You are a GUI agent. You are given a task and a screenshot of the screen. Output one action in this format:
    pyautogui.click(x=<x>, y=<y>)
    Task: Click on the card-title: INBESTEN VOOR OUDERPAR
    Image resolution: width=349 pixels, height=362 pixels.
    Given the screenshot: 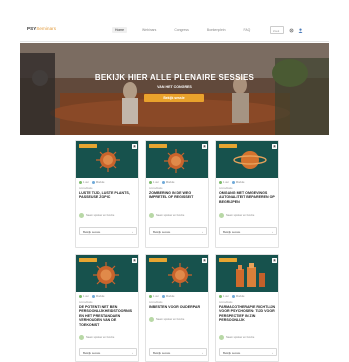 What is the action you would take?
    pyautogui.click(x=178, y=307)
    